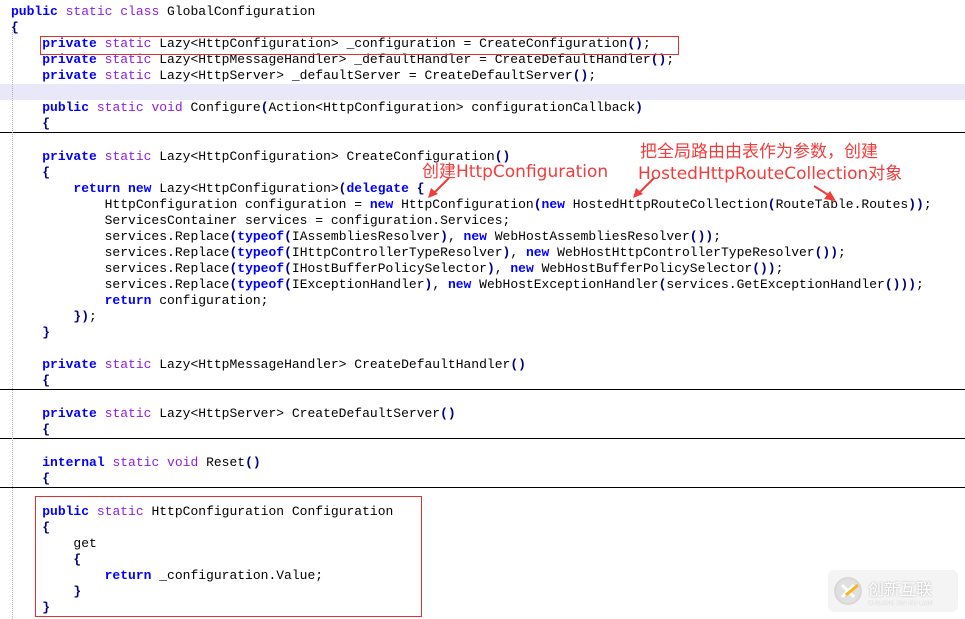 This screenshot has height=619, width=965. I want to click on code-punctuation: ), so click(490, 268).